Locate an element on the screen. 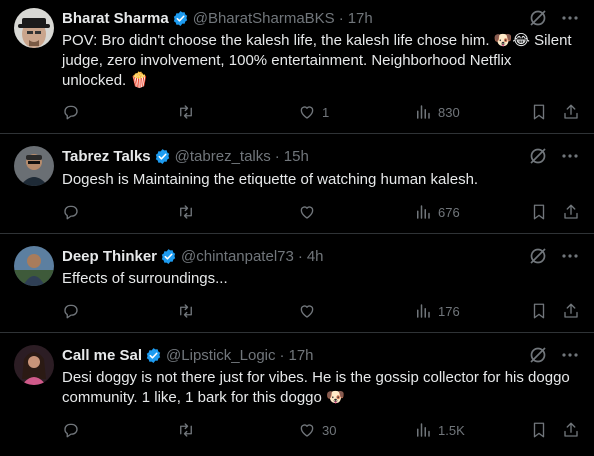 This screenshot has height=456, width=594. like-button: 30 is located at coordinates (317, 430).